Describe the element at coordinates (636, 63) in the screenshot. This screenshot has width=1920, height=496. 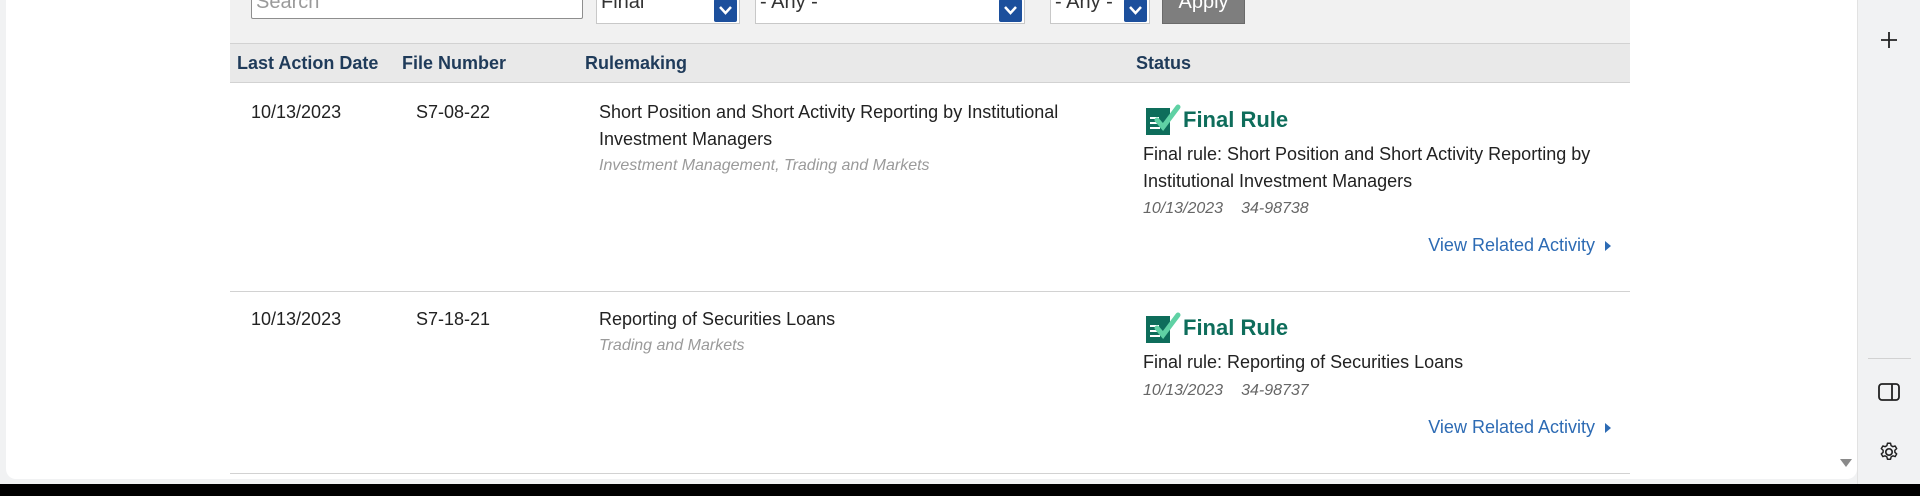
I see `header-rulemaking: Rulemaking` at that location.